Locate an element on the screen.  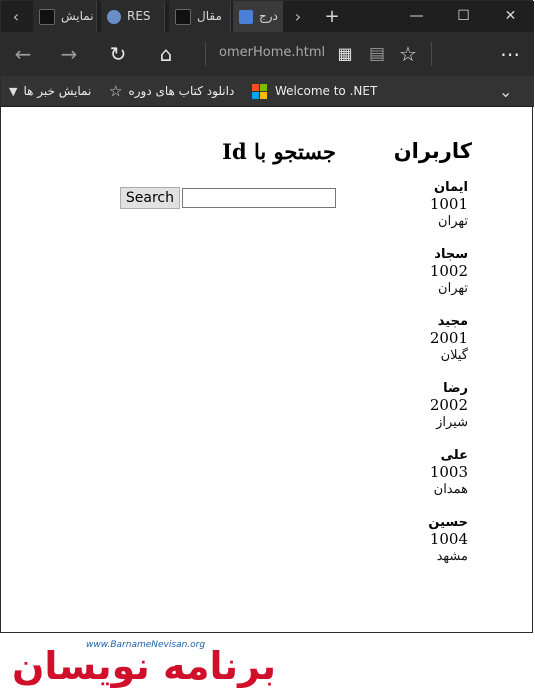
favorite-label: دانلود کتاب های دوره is located at coordinates (181, 91).